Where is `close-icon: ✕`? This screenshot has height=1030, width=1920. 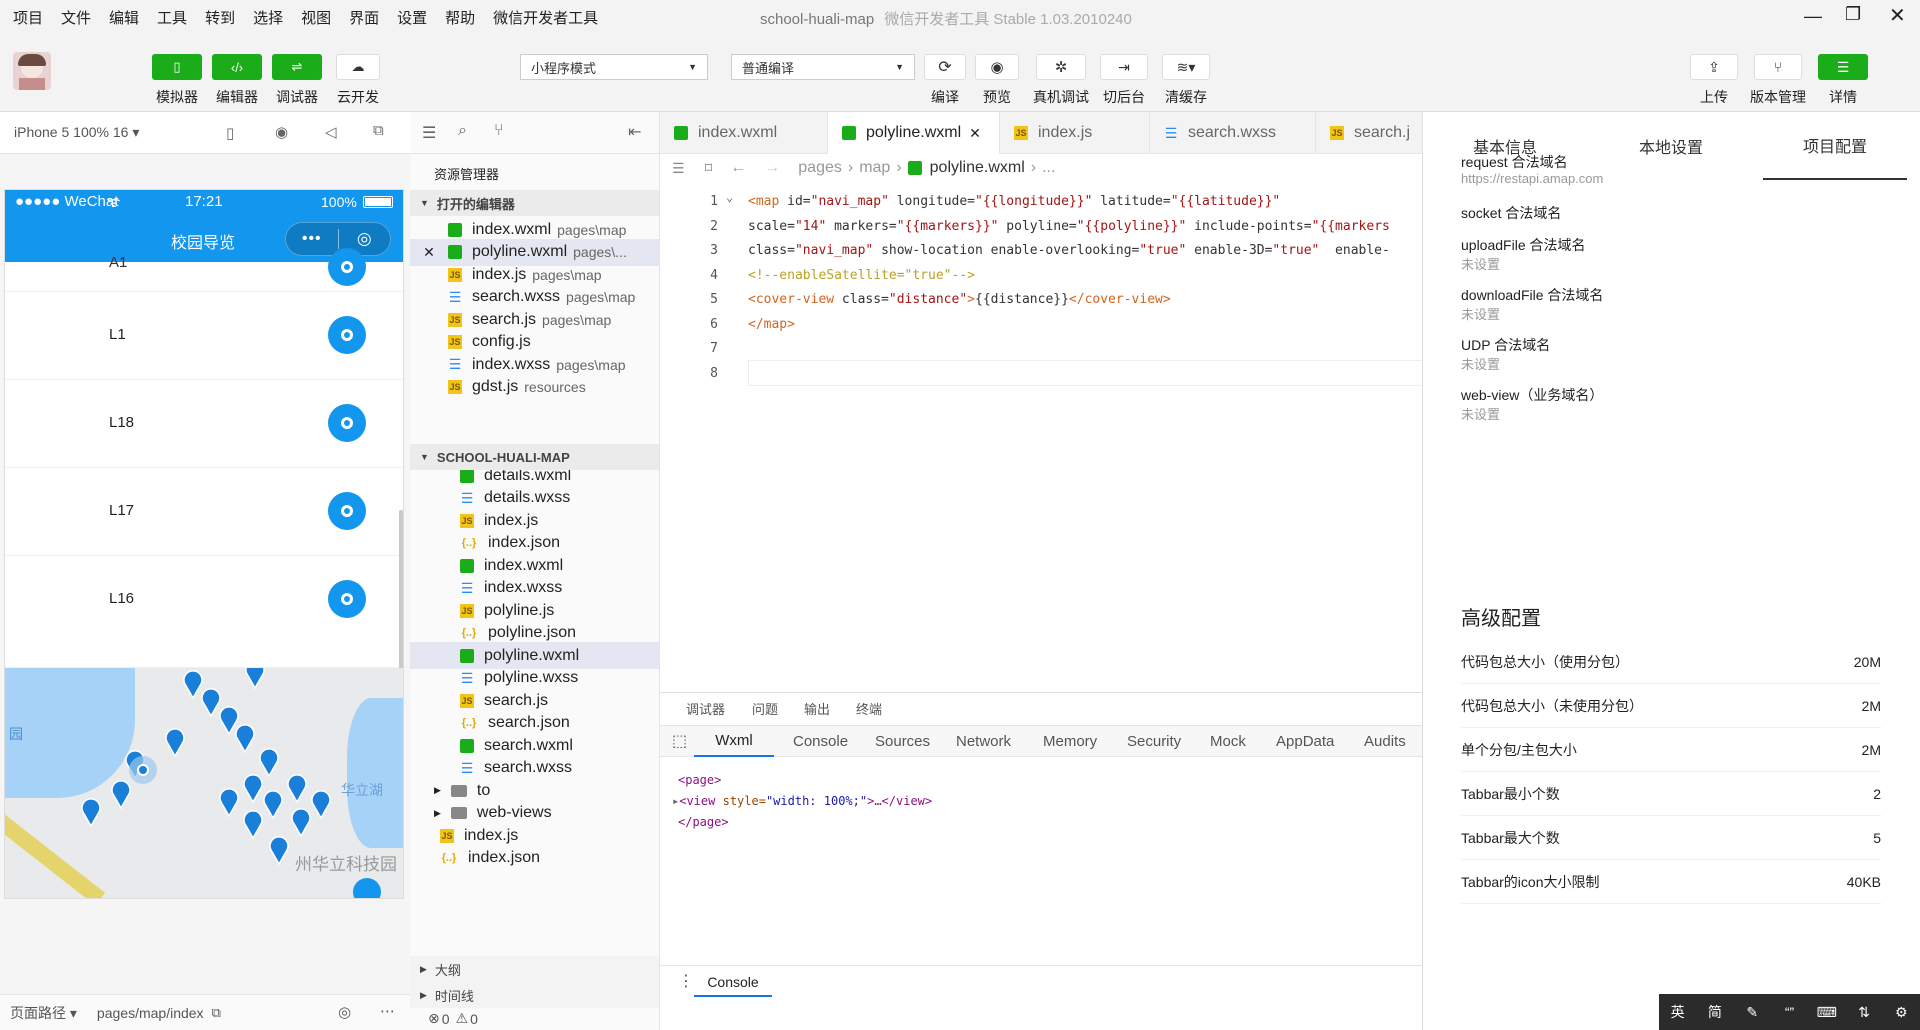
close-icon: ✕ is located at coordinates (429, 252).